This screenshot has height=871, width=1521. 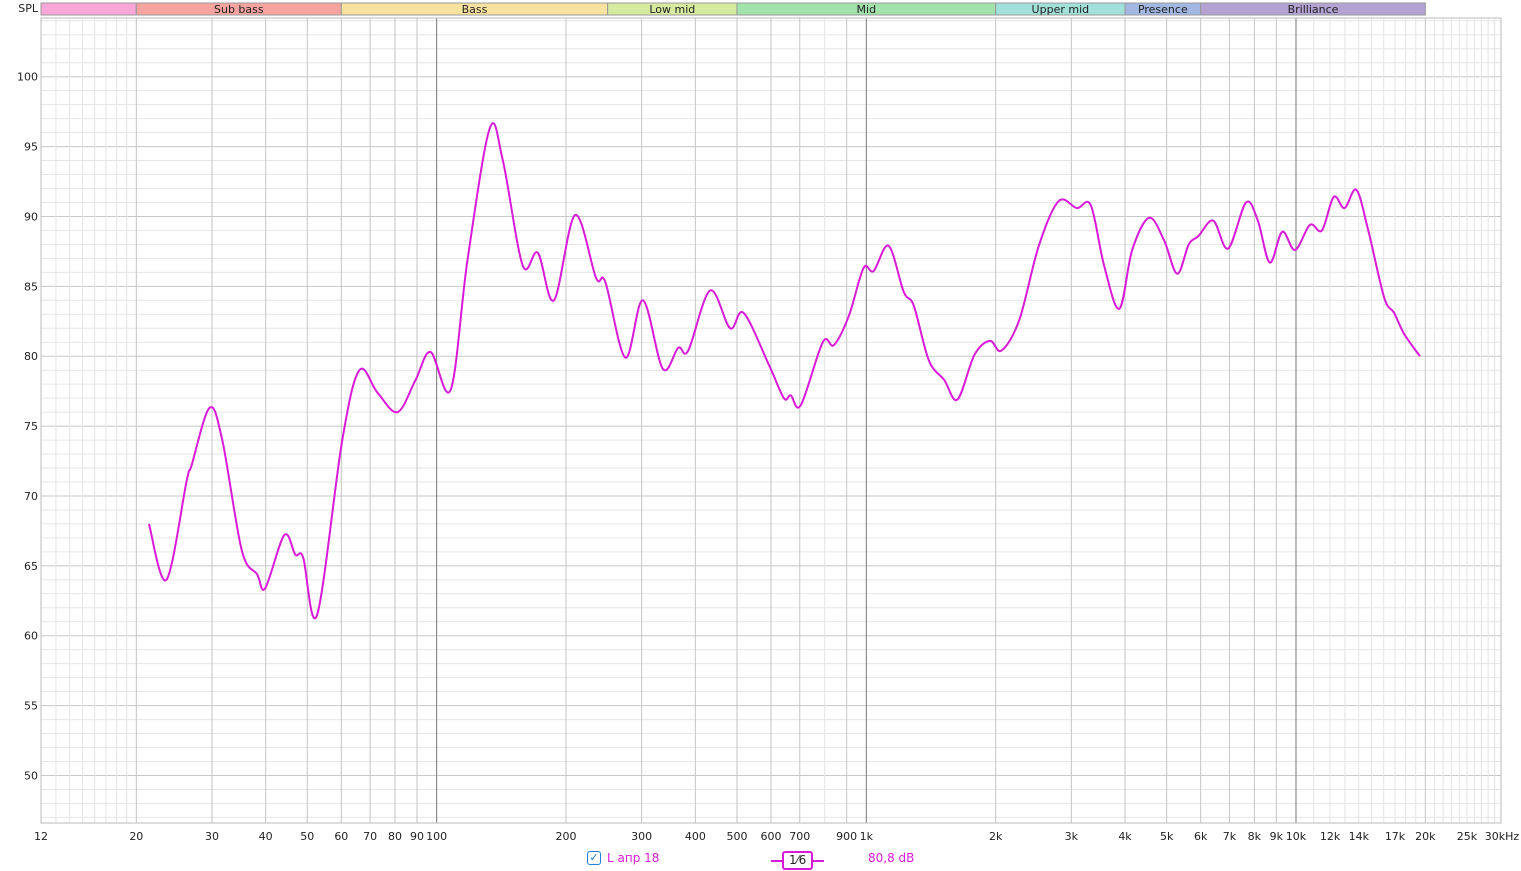 I want to click on x-tick-label: 70, so click(x=370, y=836).